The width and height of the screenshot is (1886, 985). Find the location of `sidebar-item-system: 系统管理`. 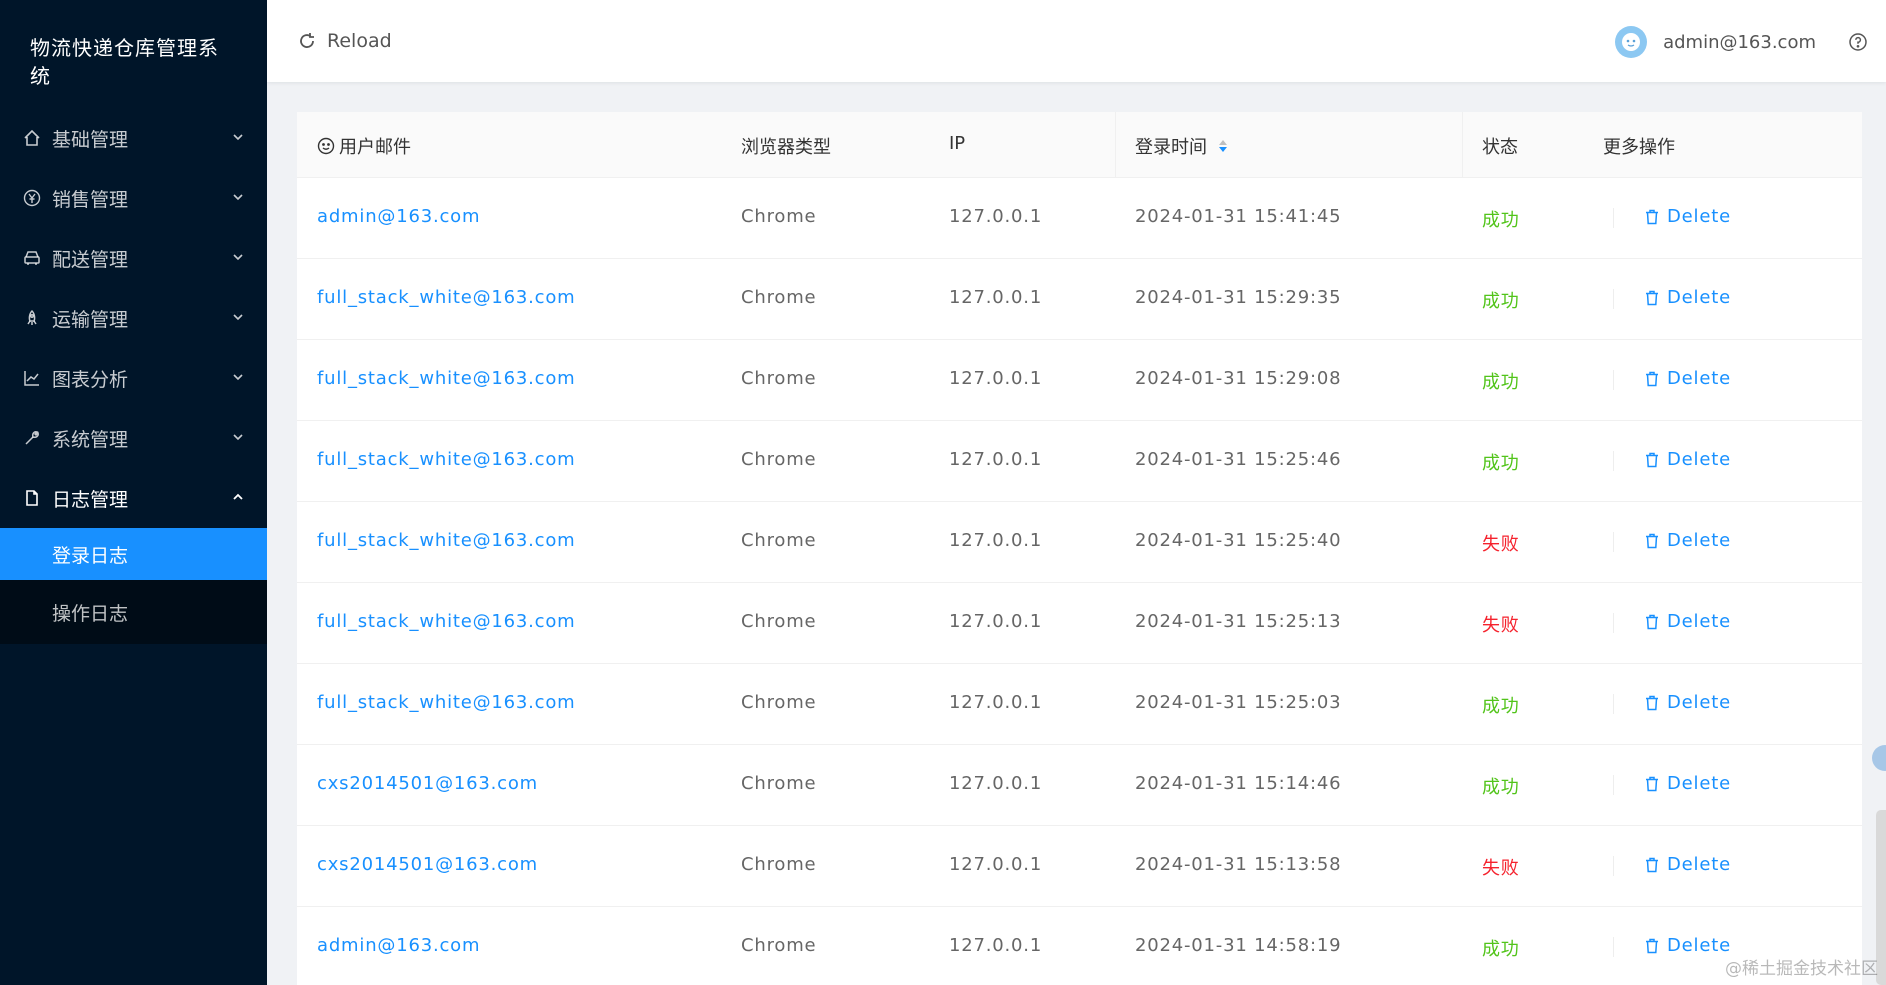

sidebar-item-system: 系统管理 is located at coordinates (133, 438).